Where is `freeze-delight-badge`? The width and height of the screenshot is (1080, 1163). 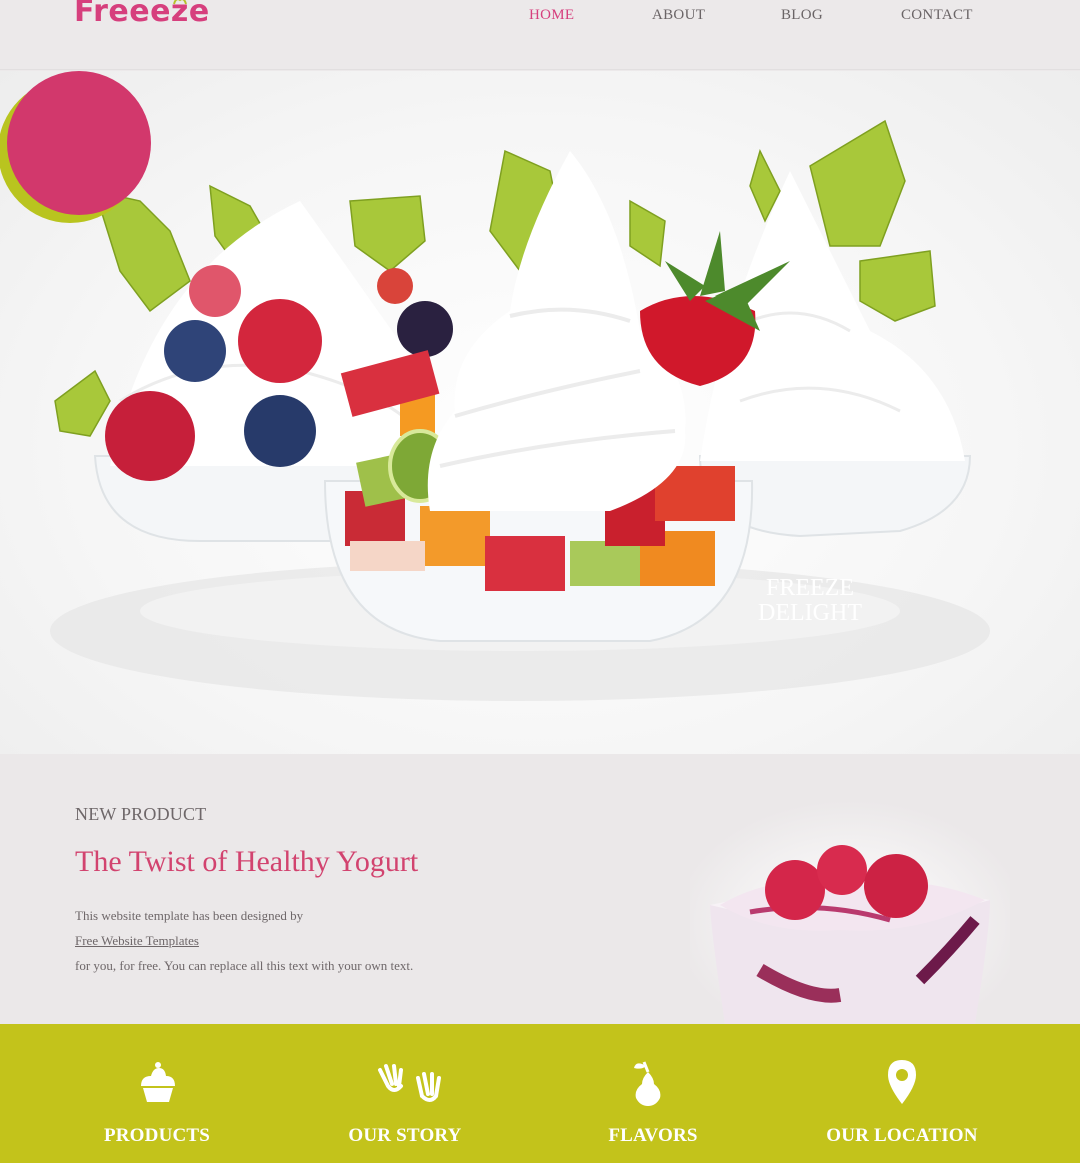 freeze-delight-badge is located at coordinates (75, 147).